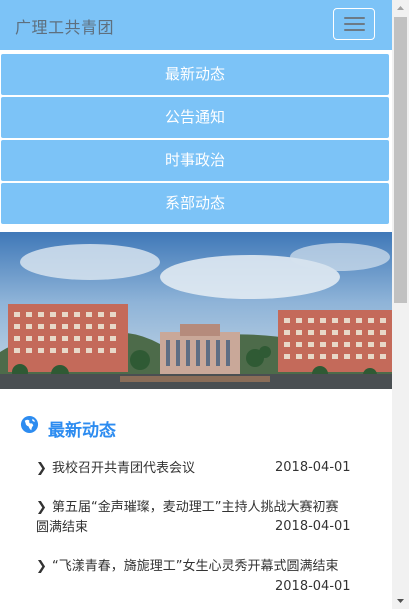 The width and height of the screenshot is (409, 609). I want to click on section-title: 最新动态, so click(82, 431).